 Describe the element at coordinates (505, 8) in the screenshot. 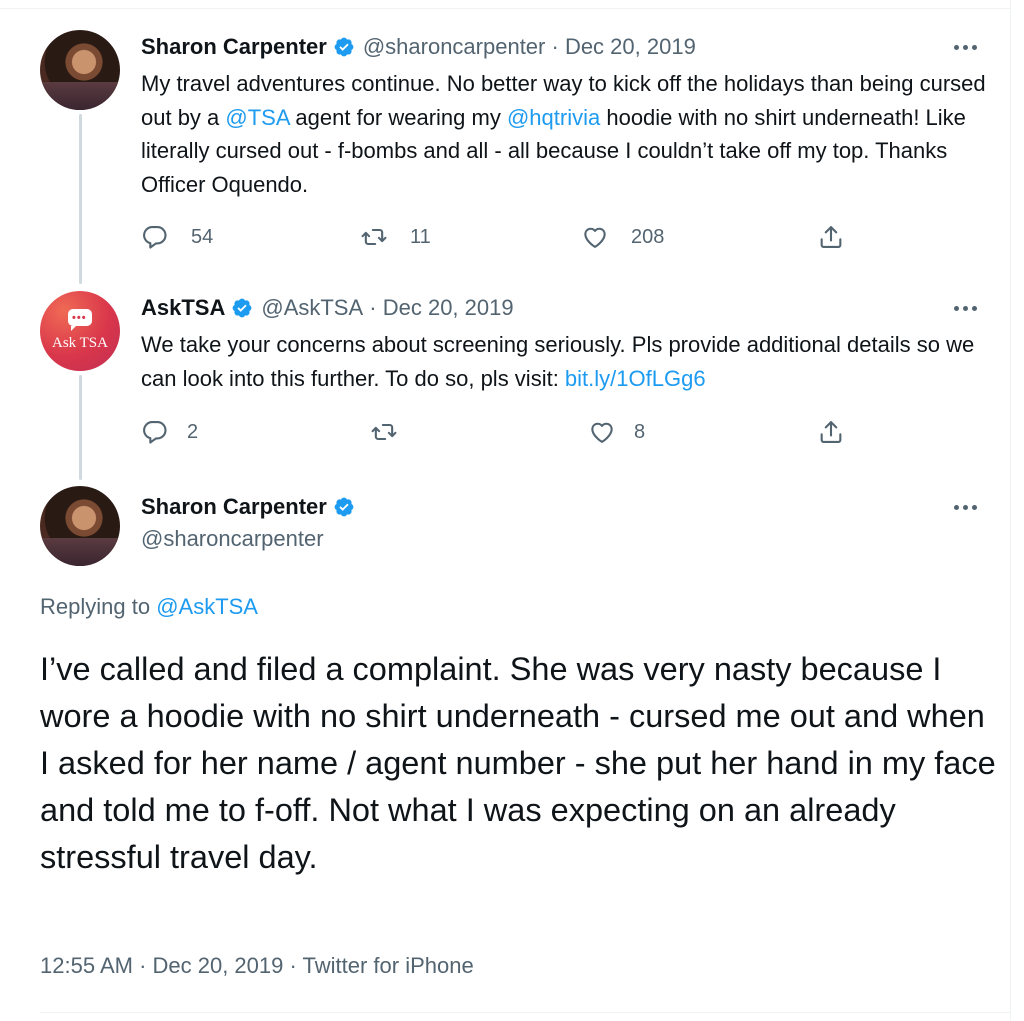

I see `top-divider` at that location.